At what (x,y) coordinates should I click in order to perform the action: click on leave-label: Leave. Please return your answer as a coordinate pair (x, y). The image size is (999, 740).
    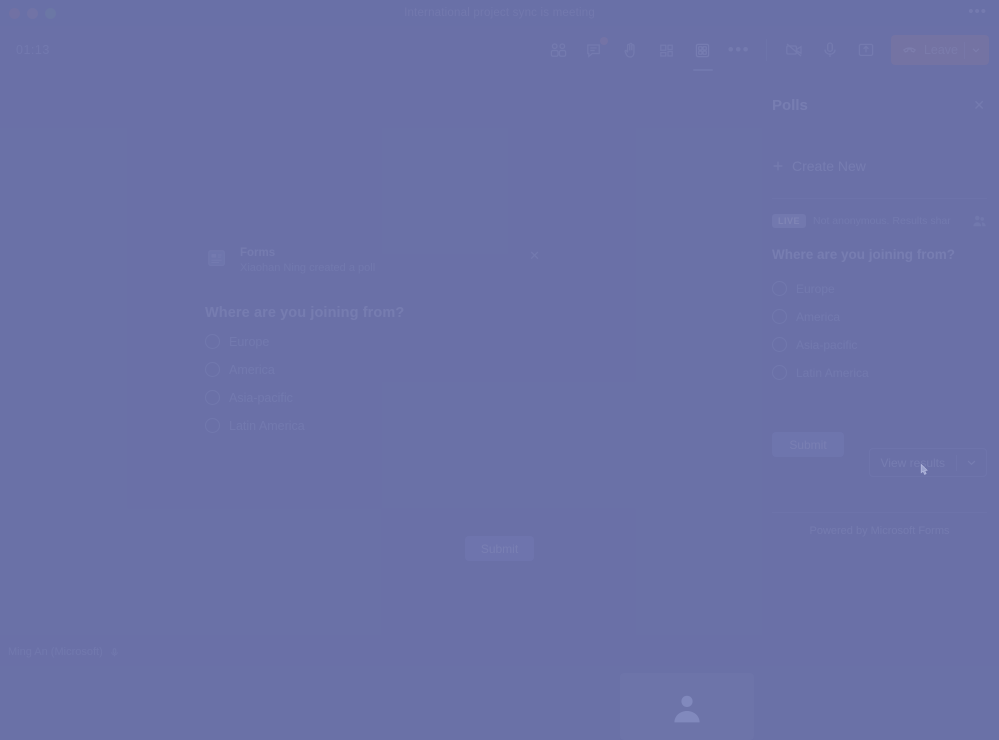
    Looking at the image, I should click on (940, 50).